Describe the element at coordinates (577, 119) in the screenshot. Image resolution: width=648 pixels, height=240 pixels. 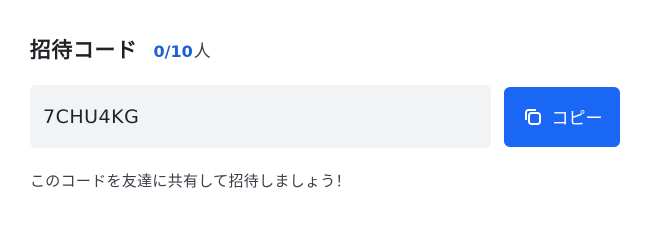
I see `copy-button-label: コピー` at that location.